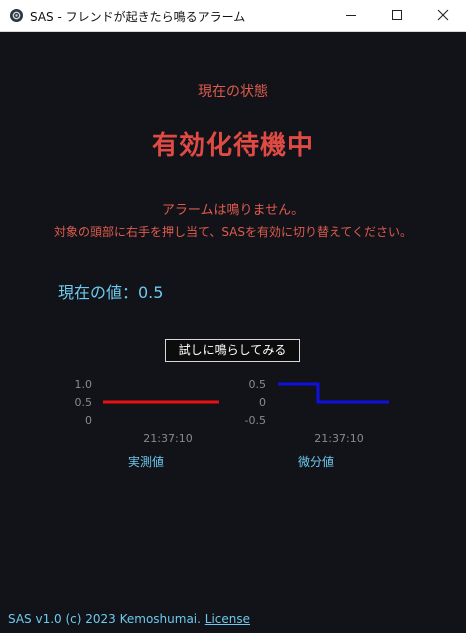  Describe the element at coordinates (317, 411) in the screenshot. I see `derivative-value-chart: 0.5 0 -0.5 21:37:10` at that location.